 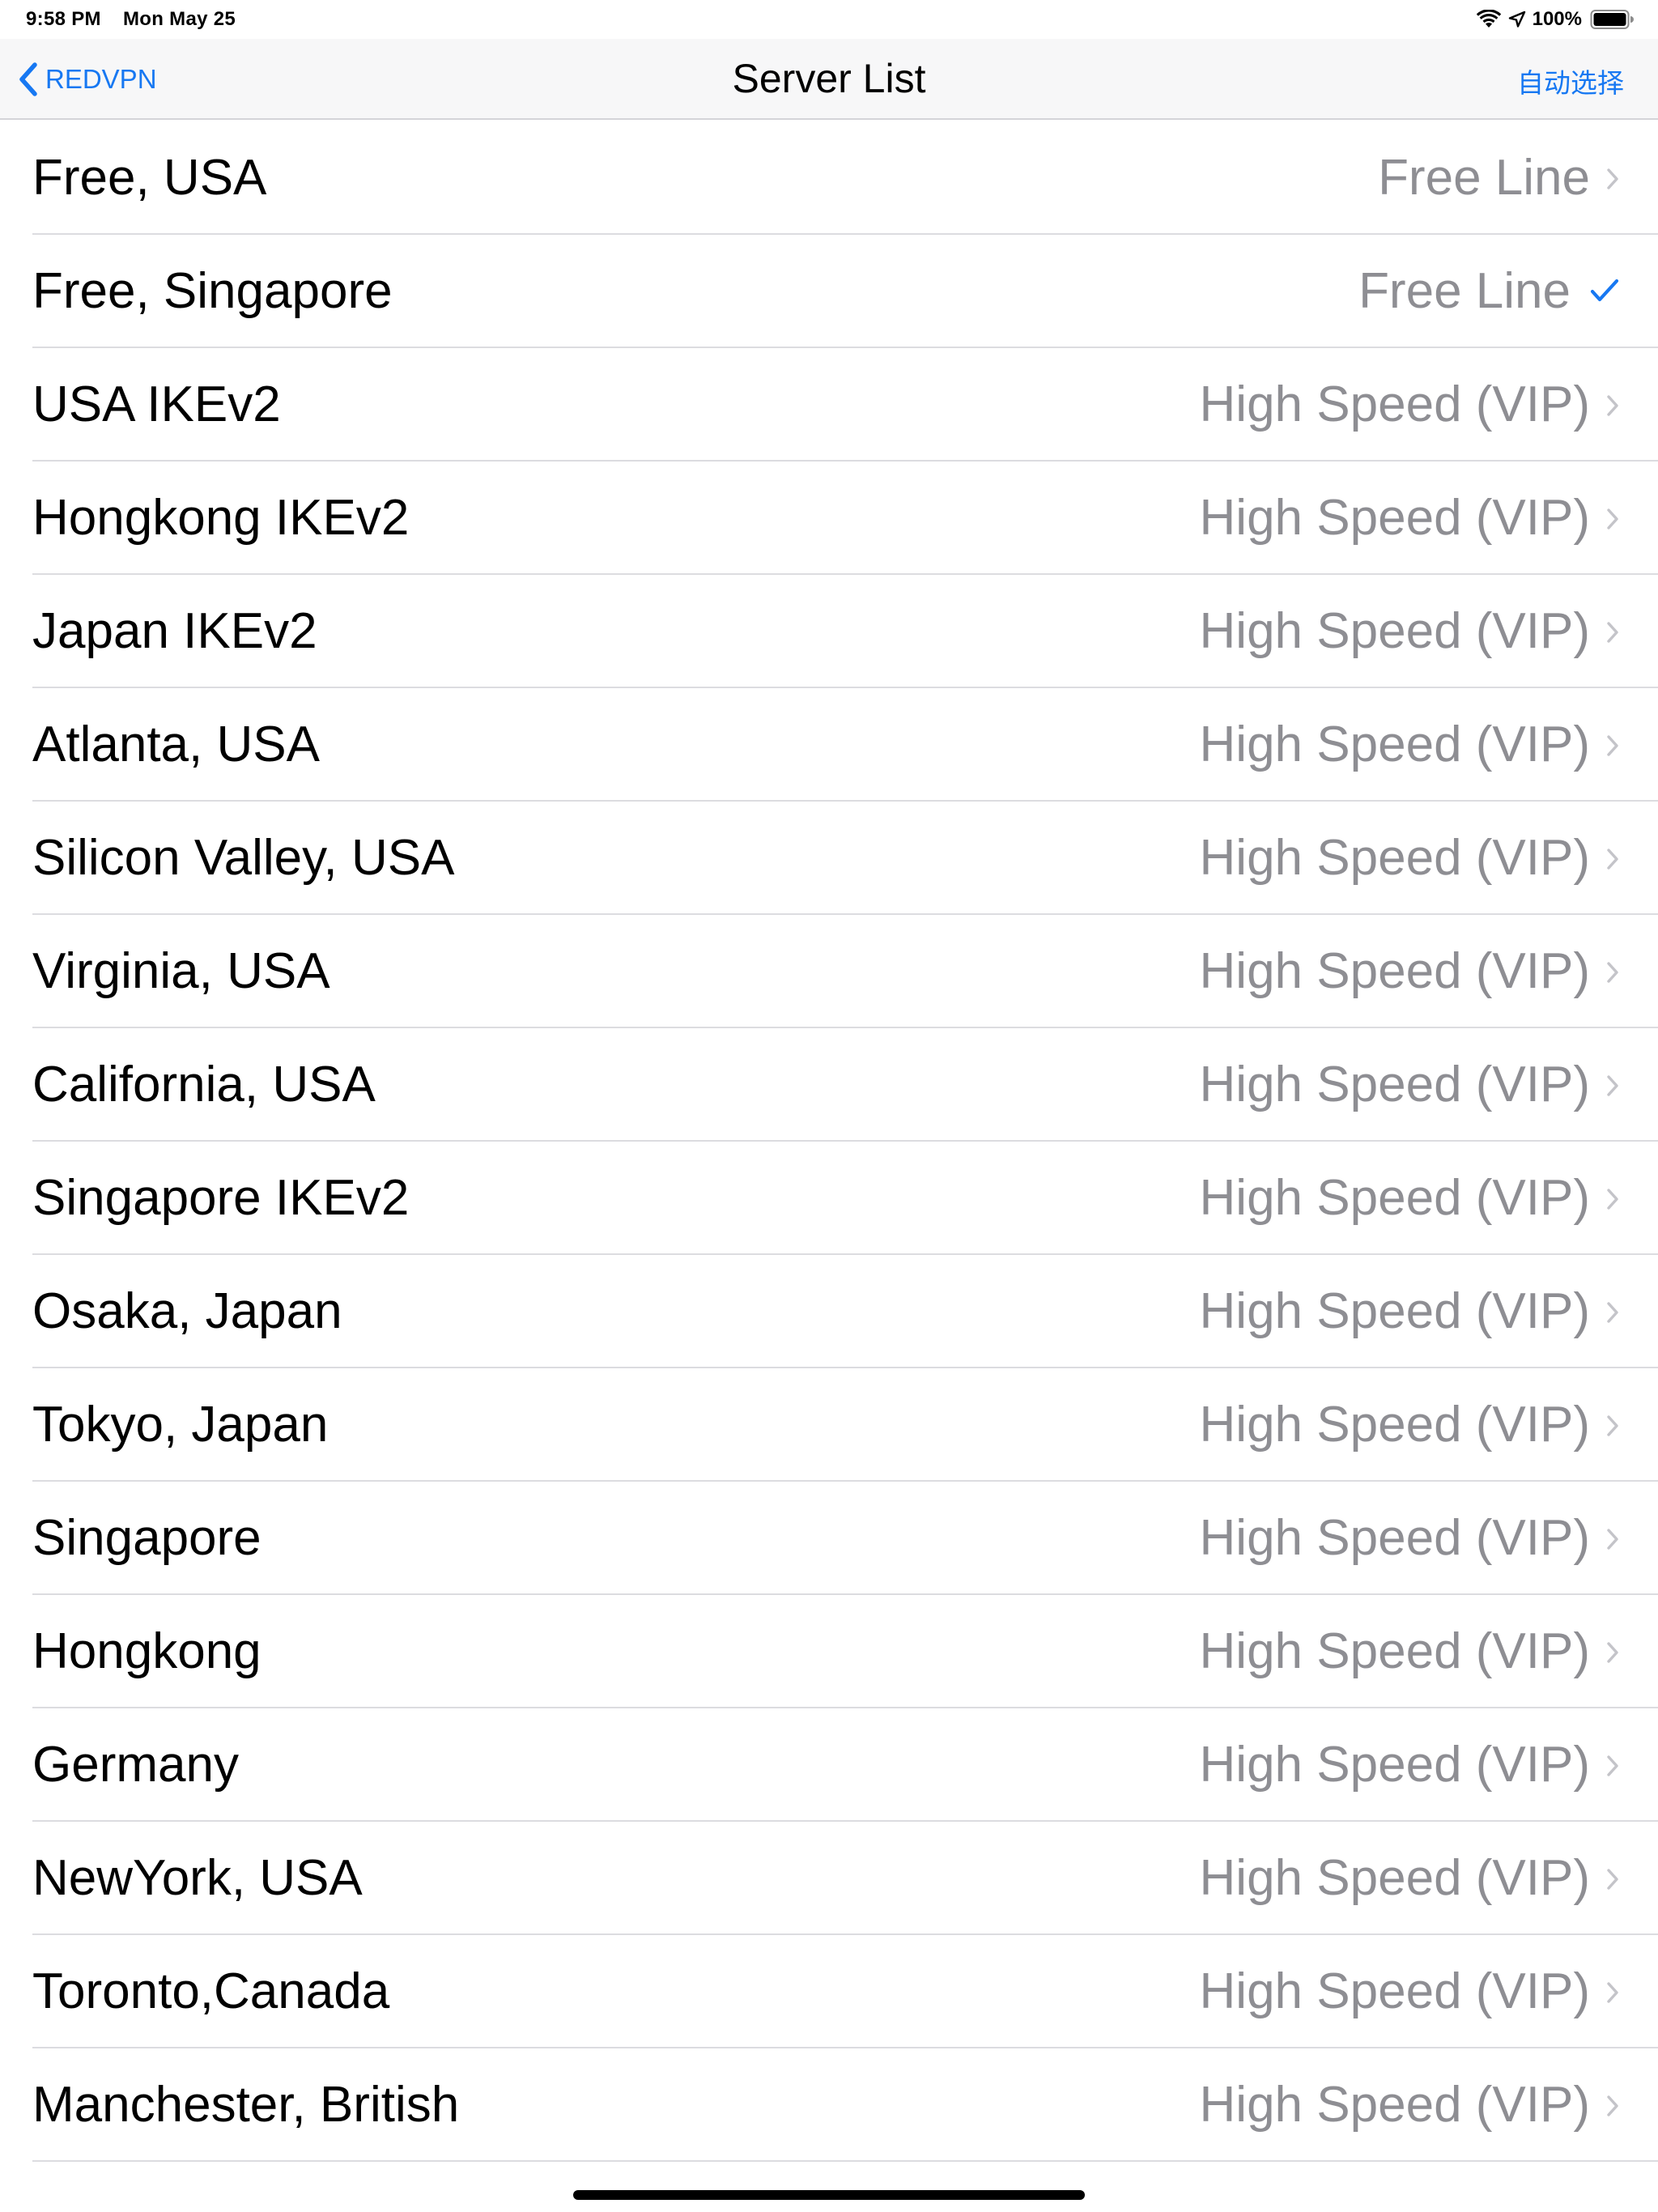 I want to click on auto-select-button: 自动选择, so click(x=1570, y=81).